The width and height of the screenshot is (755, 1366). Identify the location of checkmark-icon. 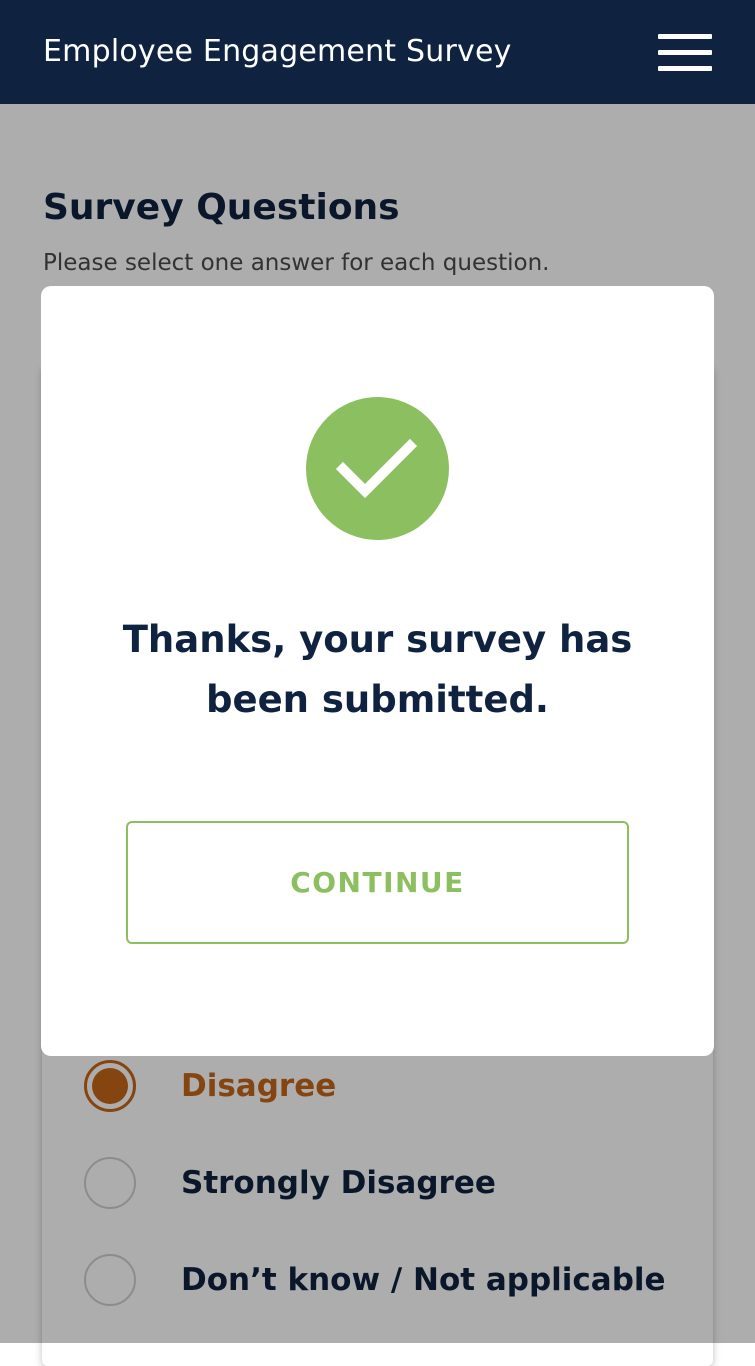
(376, 468).